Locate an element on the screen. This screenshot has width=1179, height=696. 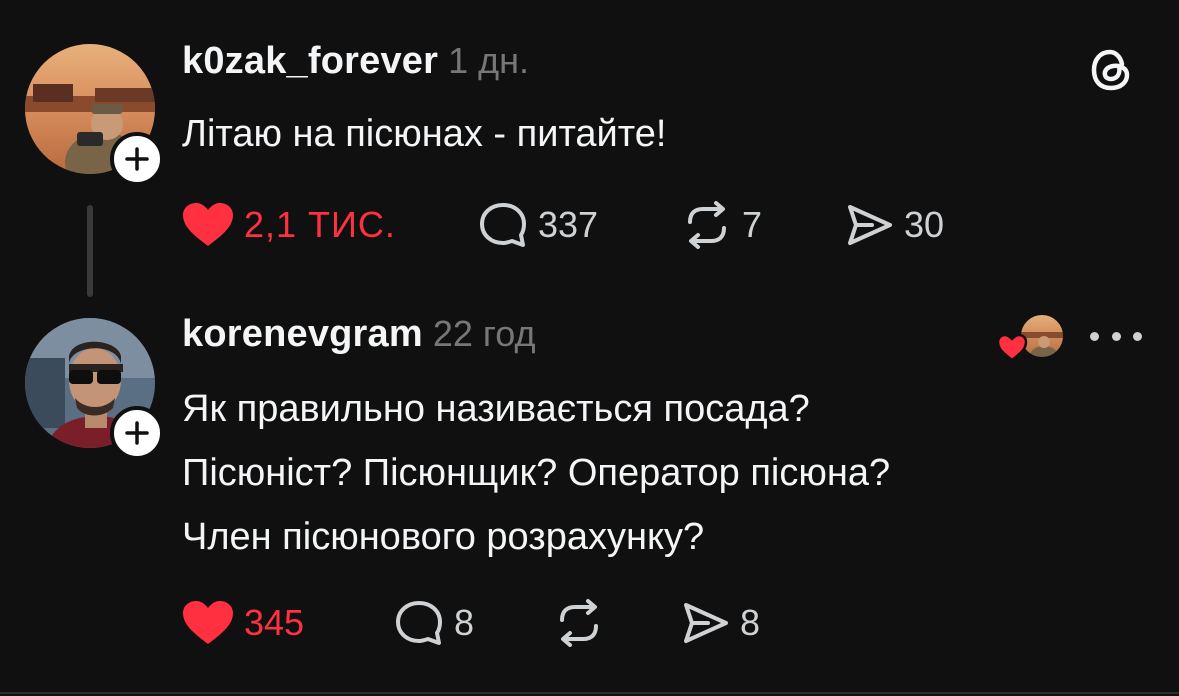
repost-button is located at coordinates (583, 623).